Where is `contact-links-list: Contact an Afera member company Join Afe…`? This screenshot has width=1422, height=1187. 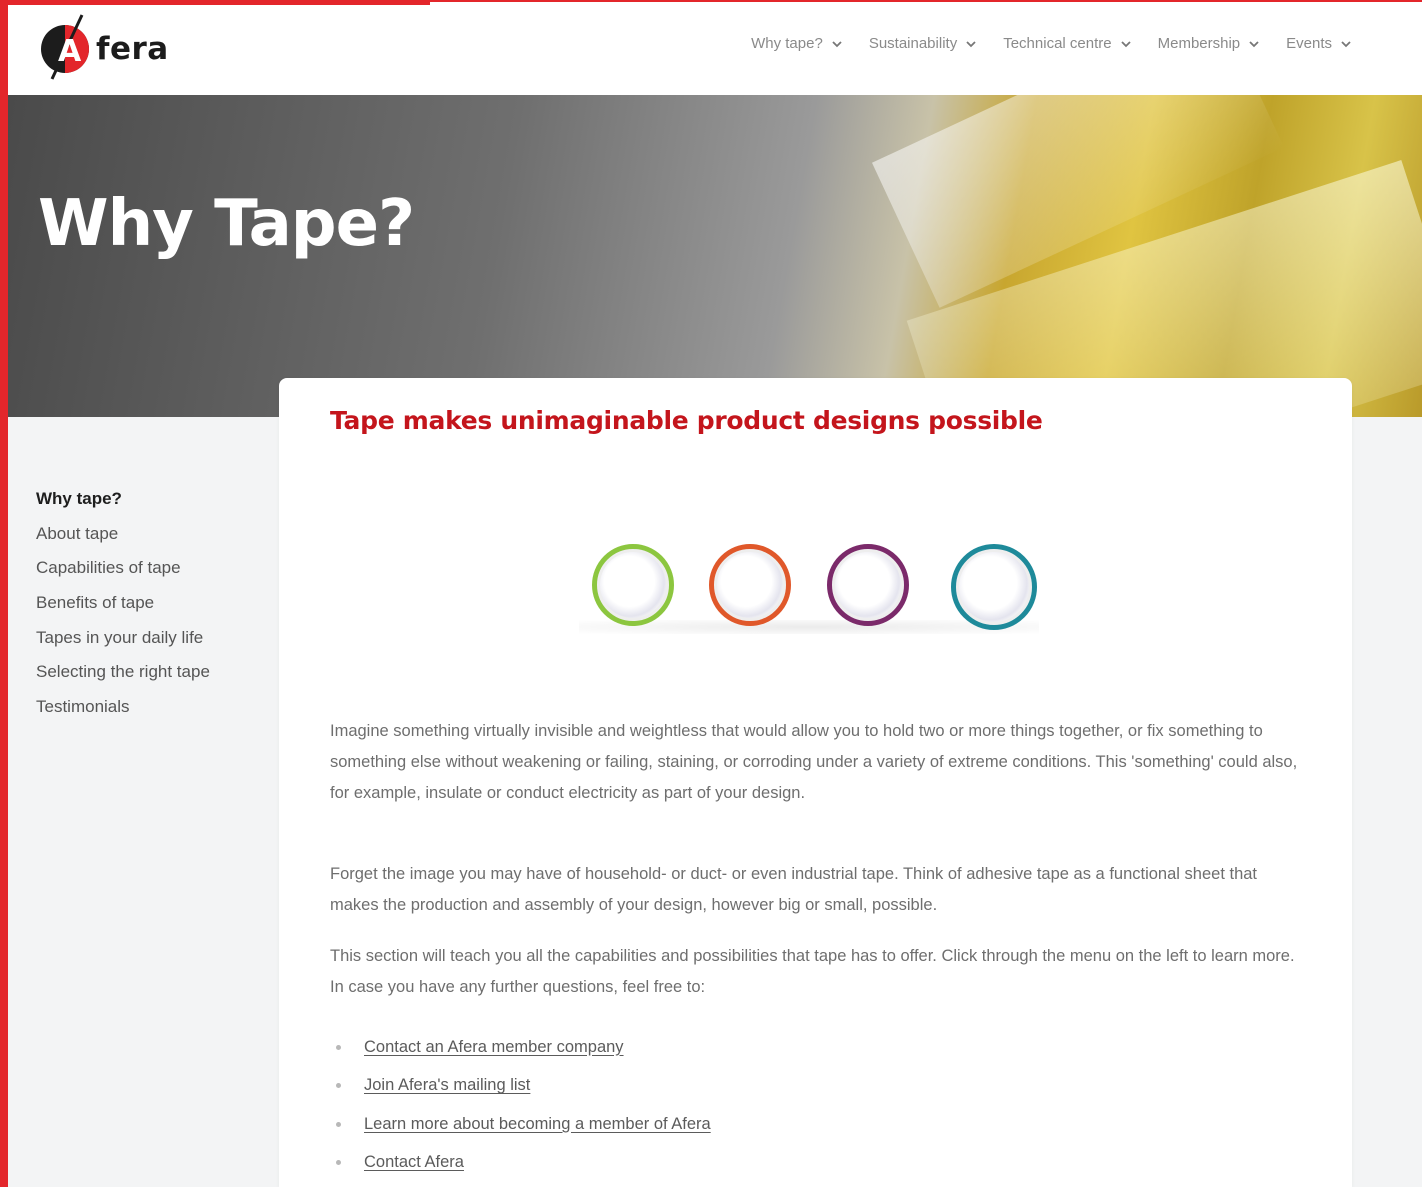 contact-links-list: Contact an Afera member company Join Afe… is located at coordinates (680, 1105).